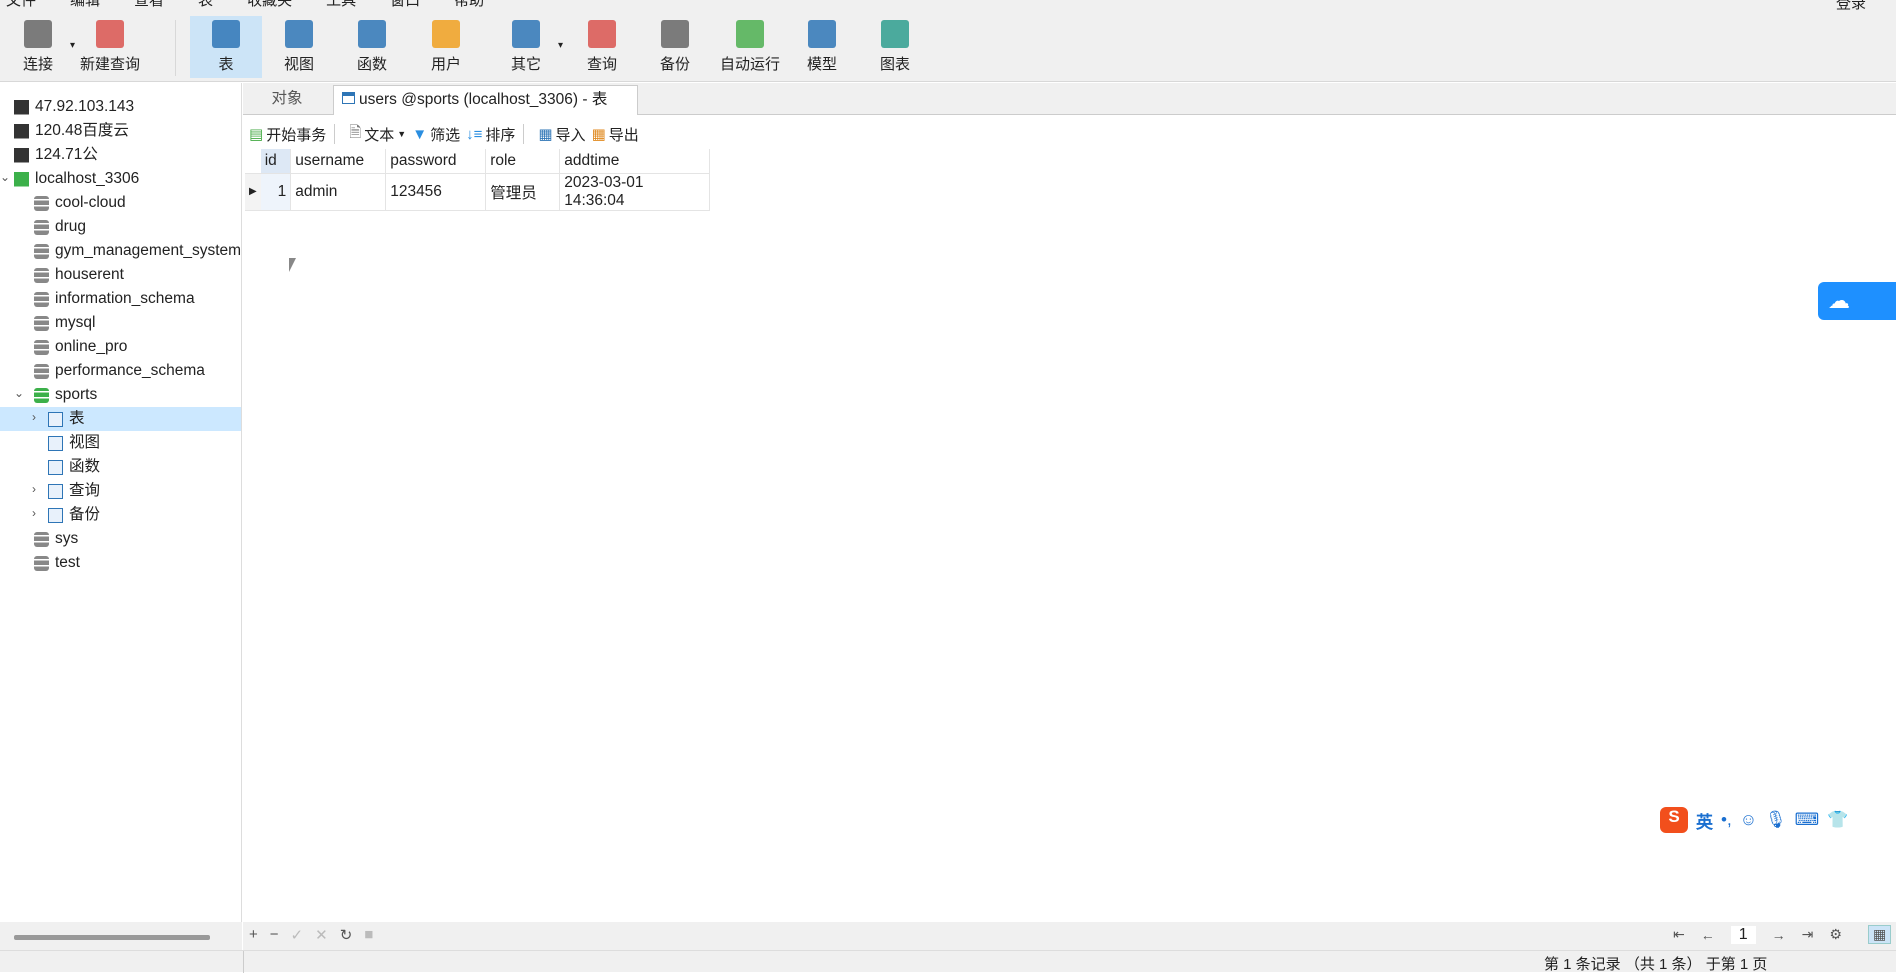 The image size is (1896, 974). I want to click on microphone-icon: 🎙, so click(1776, 820).